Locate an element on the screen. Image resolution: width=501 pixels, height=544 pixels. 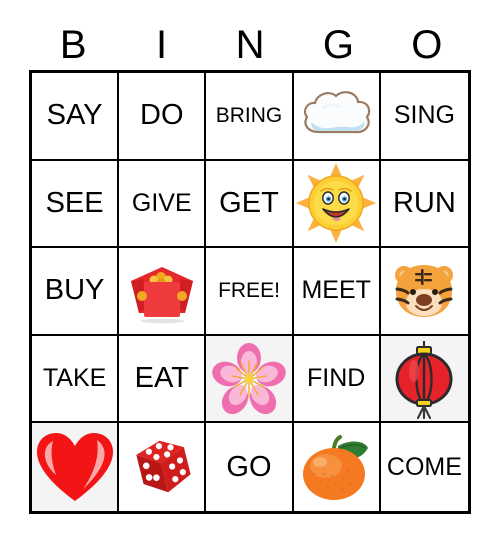
bingo-cell-heart is located at coordinates (76, 467).